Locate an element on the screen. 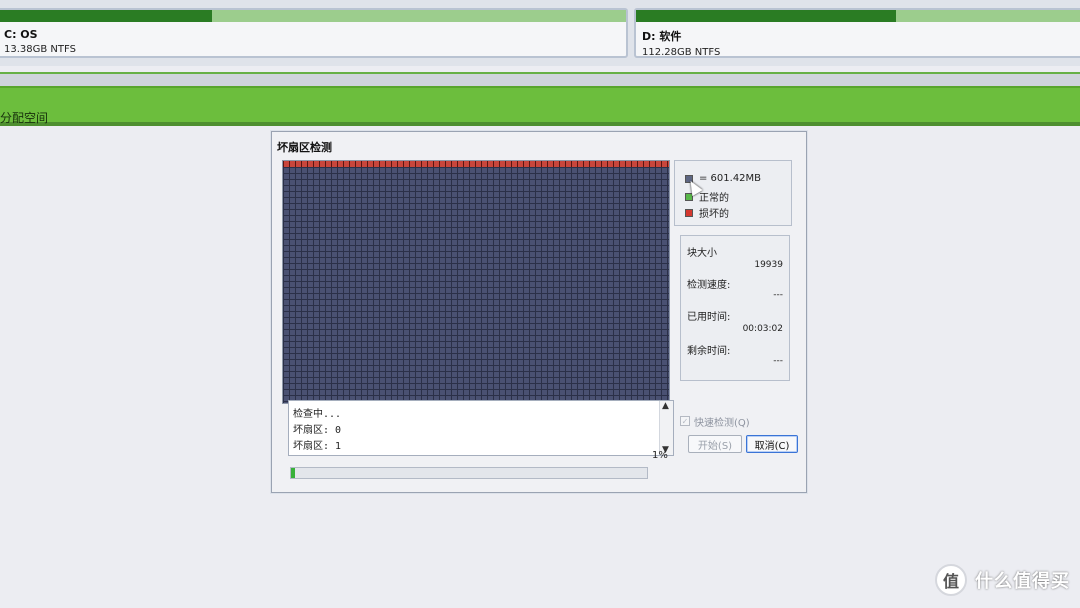 The width and height of the screenshot is (1080, 608). log-line: 坏扇区: 1 is located at coordinates (317, 446).